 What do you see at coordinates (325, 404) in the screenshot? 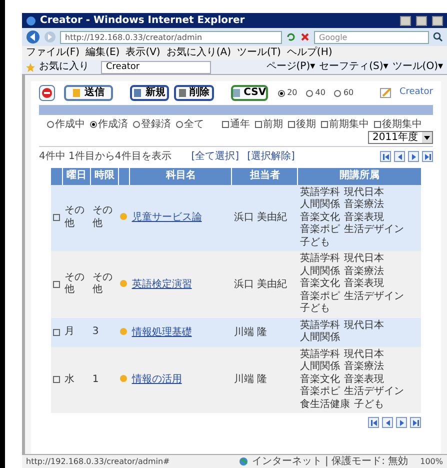
I see `department-name: 食生活健康` at bounding box center [325, 404].